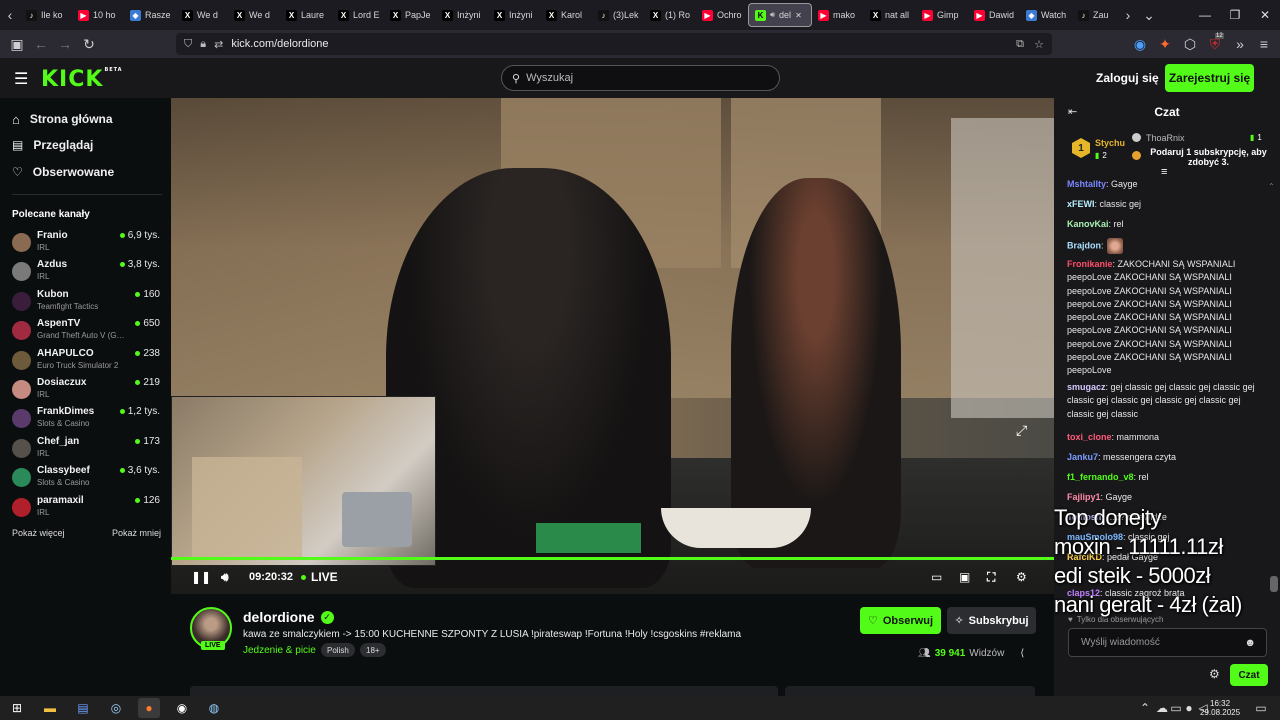  What do you see at coordinates (798, 15) in the screenshot?
I see `close-tab-icon: ✕` at bounding box center [798, 15].